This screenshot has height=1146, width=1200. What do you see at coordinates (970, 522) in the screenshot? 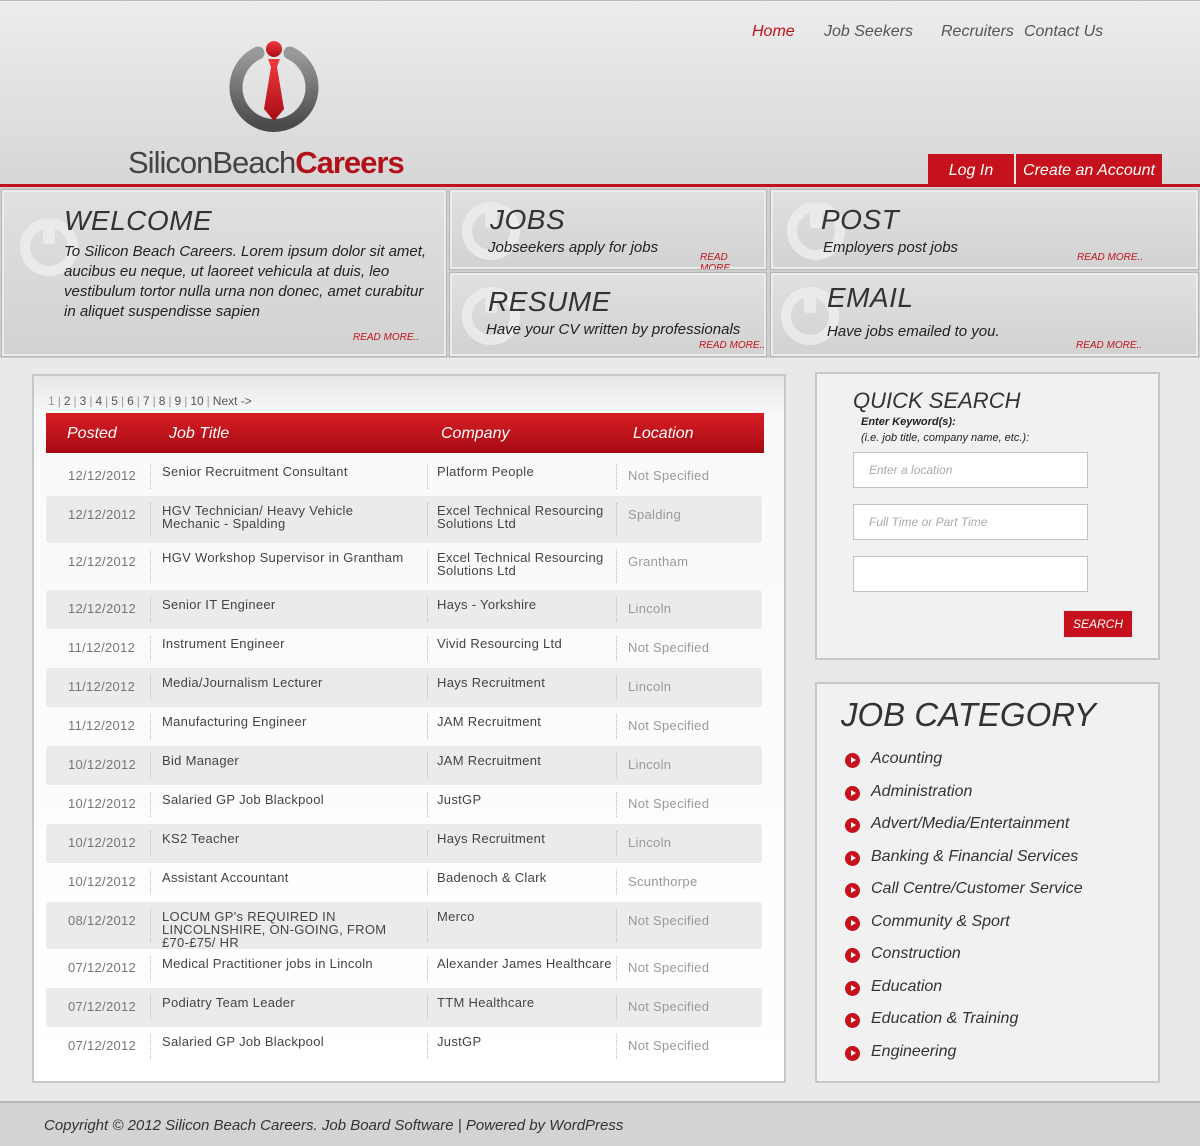
I see `job-type-input` at bounding box center [970, 522].